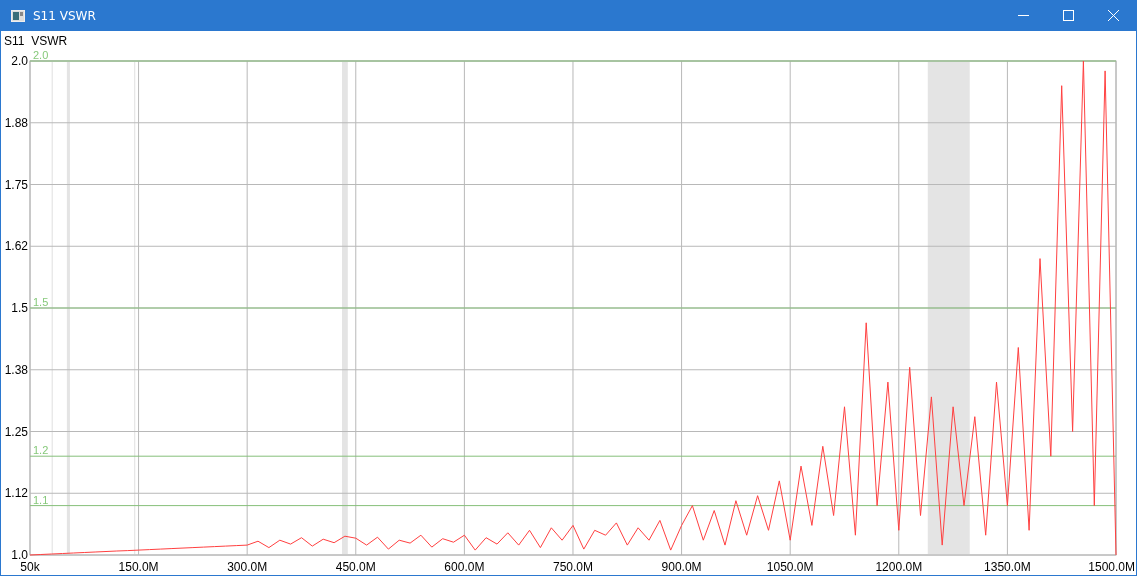 The image size is (1137, 576). Describe the element at coordinates (18, 15) in the screenshot. I see `app-icon` at that location.